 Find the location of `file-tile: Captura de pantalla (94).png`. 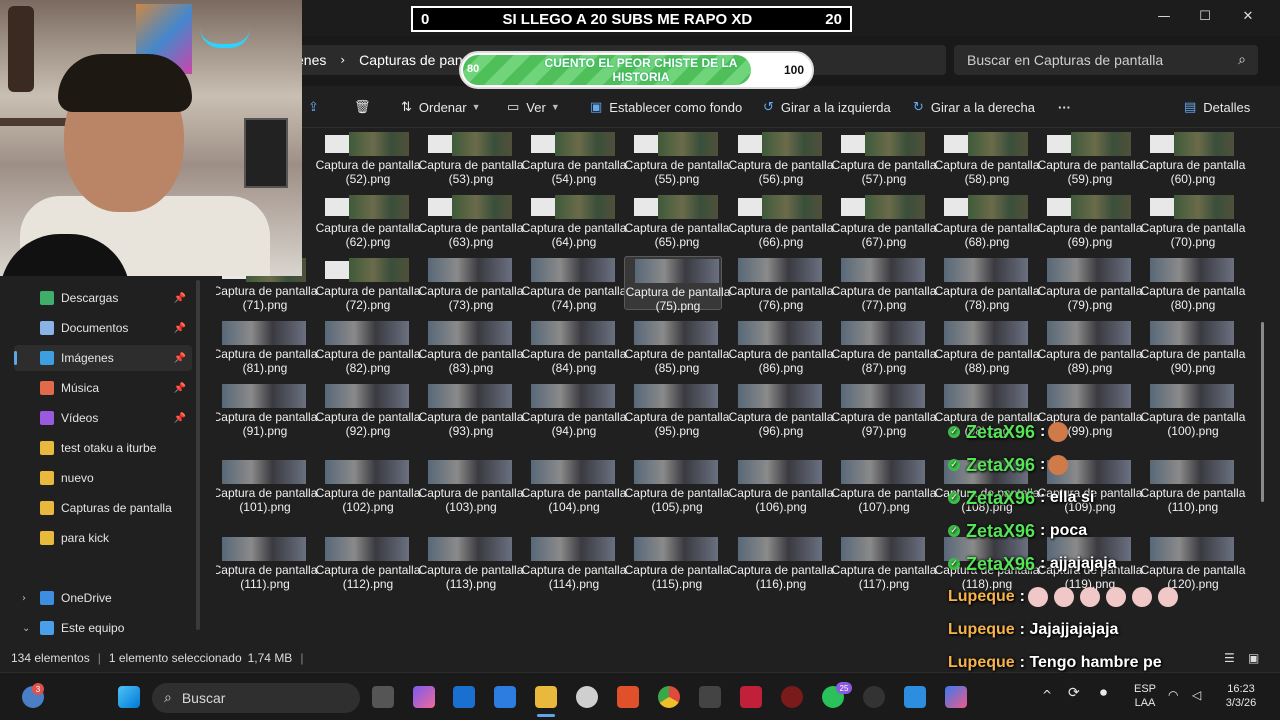

file-tile: Captura de pantalla (94).png is located at coordinates (573, 415).